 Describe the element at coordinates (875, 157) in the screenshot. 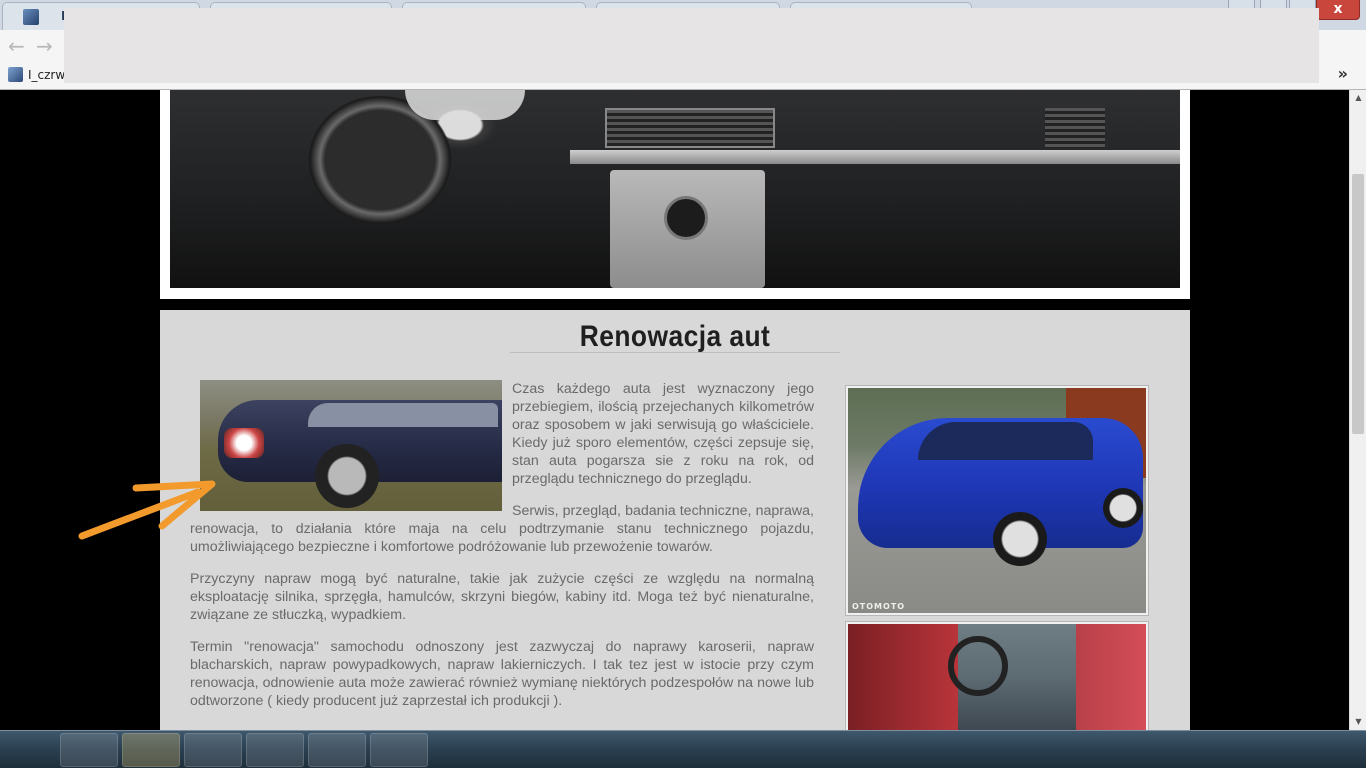

I see `dashboard-trim` at that location.